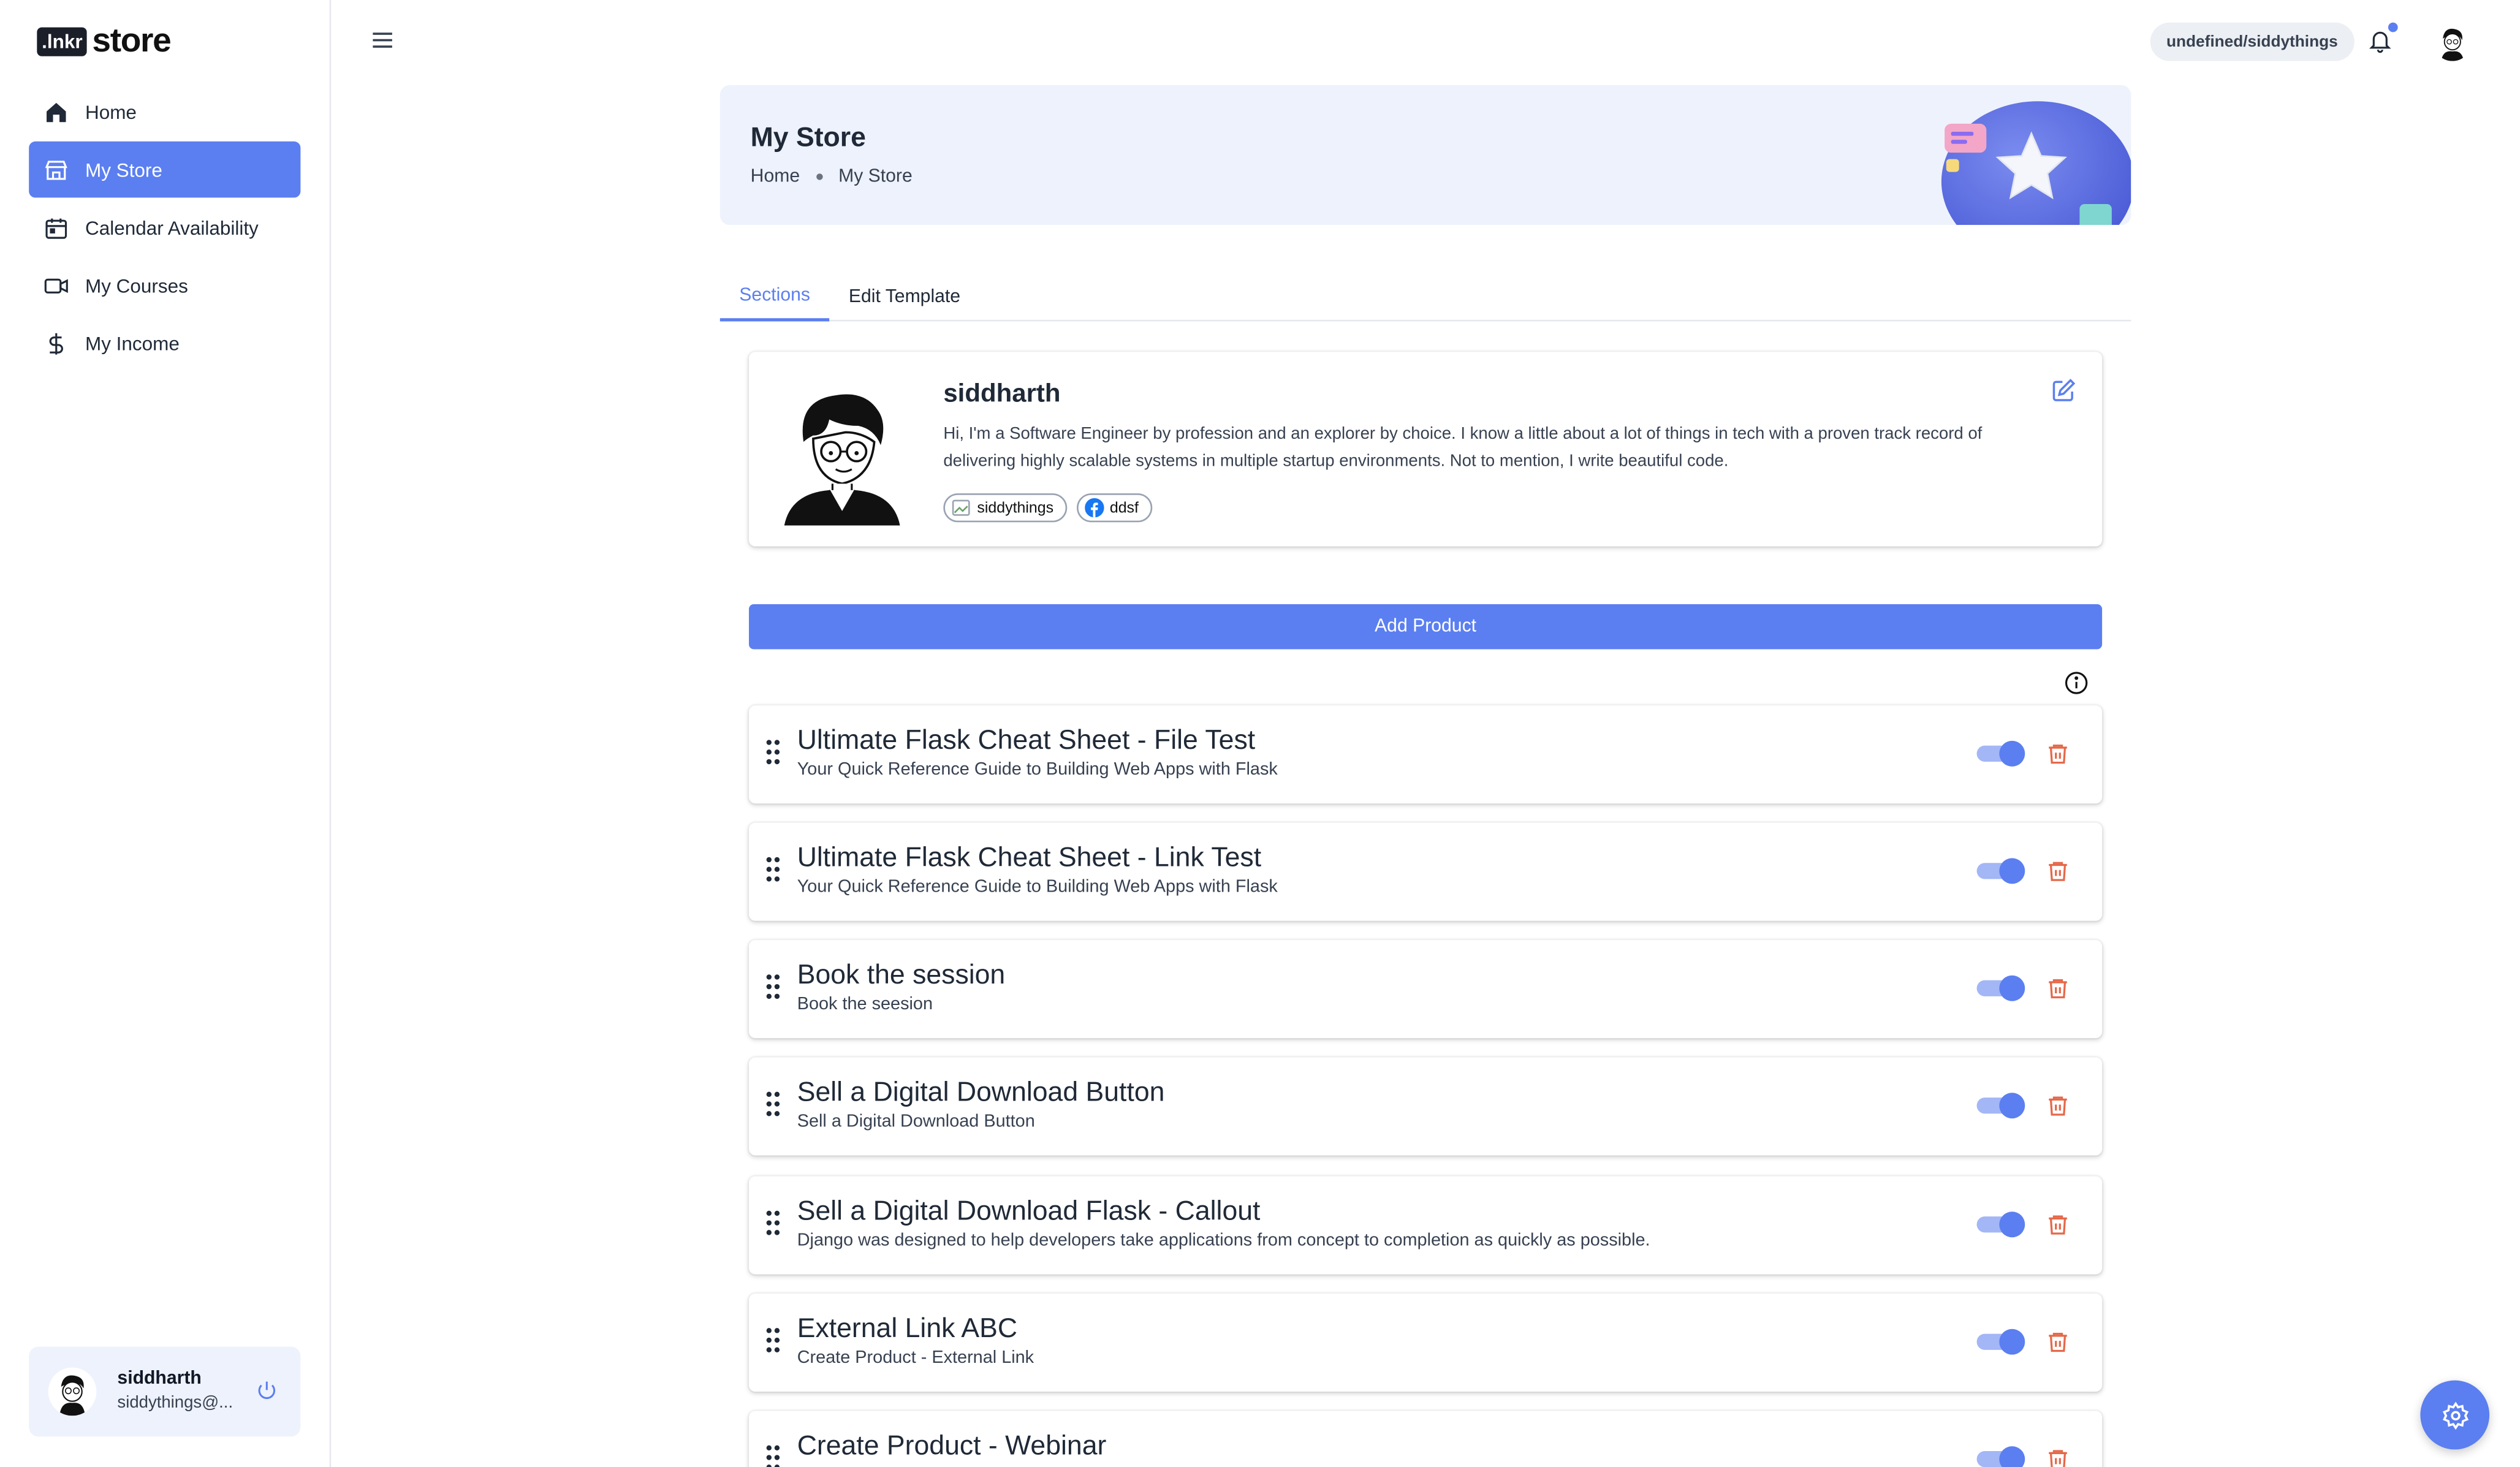  I want to click on sidebar-item-label: Home, so click(111, 111).